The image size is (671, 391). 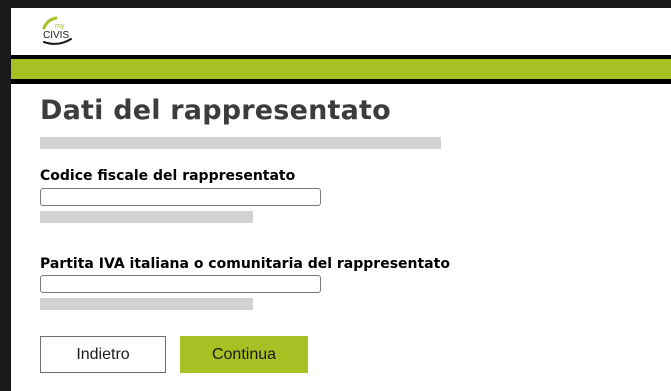 I want to click on page-title: Dati del rappresentato, so click(x=215, y=110).